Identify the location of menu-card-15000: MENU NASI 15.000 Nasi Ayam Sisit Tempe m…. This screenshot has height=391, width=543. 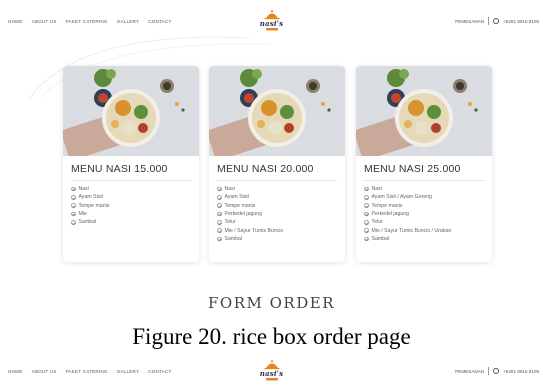
(131, 164).